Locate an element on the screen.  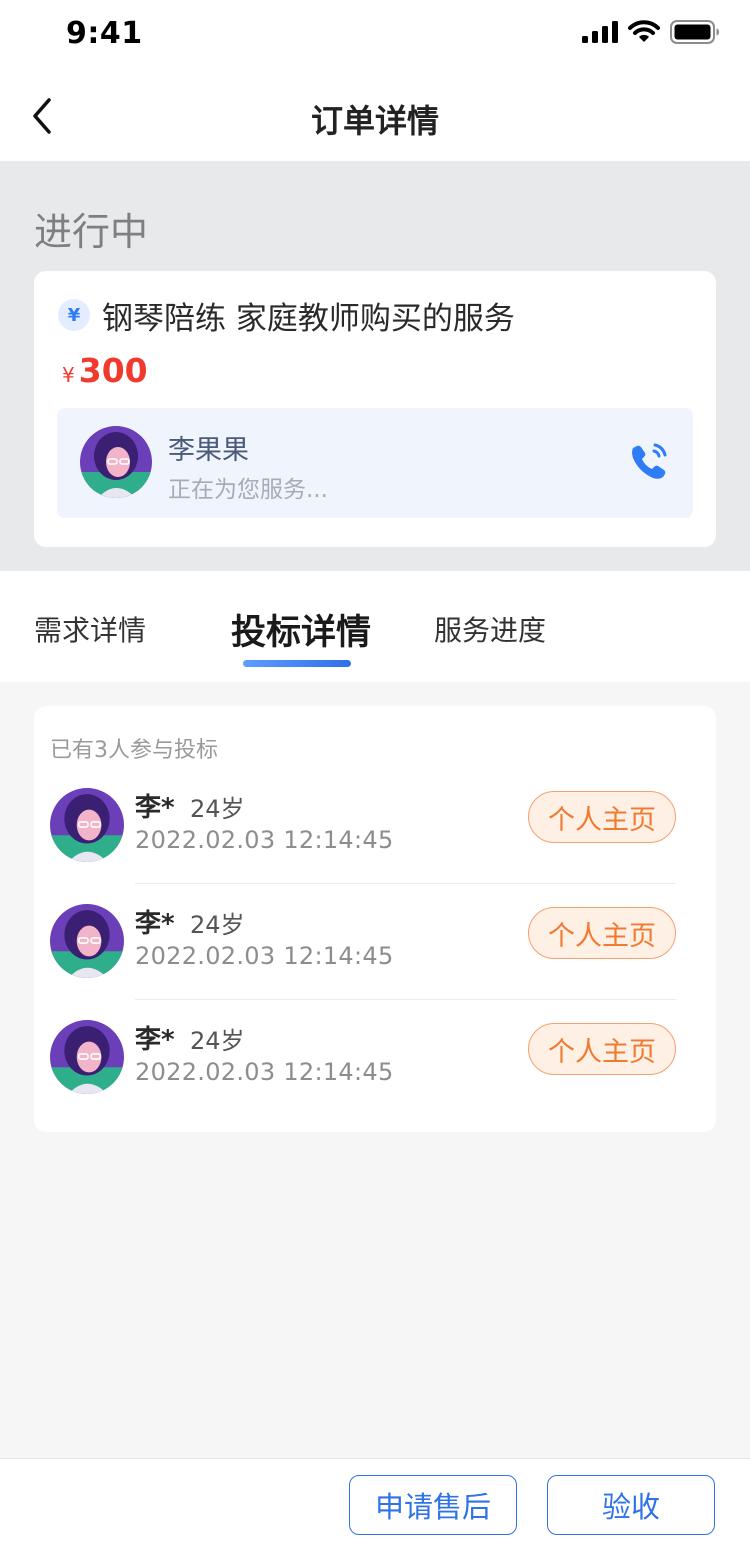
nav-bar: 订单详情 is located at coordinates (375, 115).